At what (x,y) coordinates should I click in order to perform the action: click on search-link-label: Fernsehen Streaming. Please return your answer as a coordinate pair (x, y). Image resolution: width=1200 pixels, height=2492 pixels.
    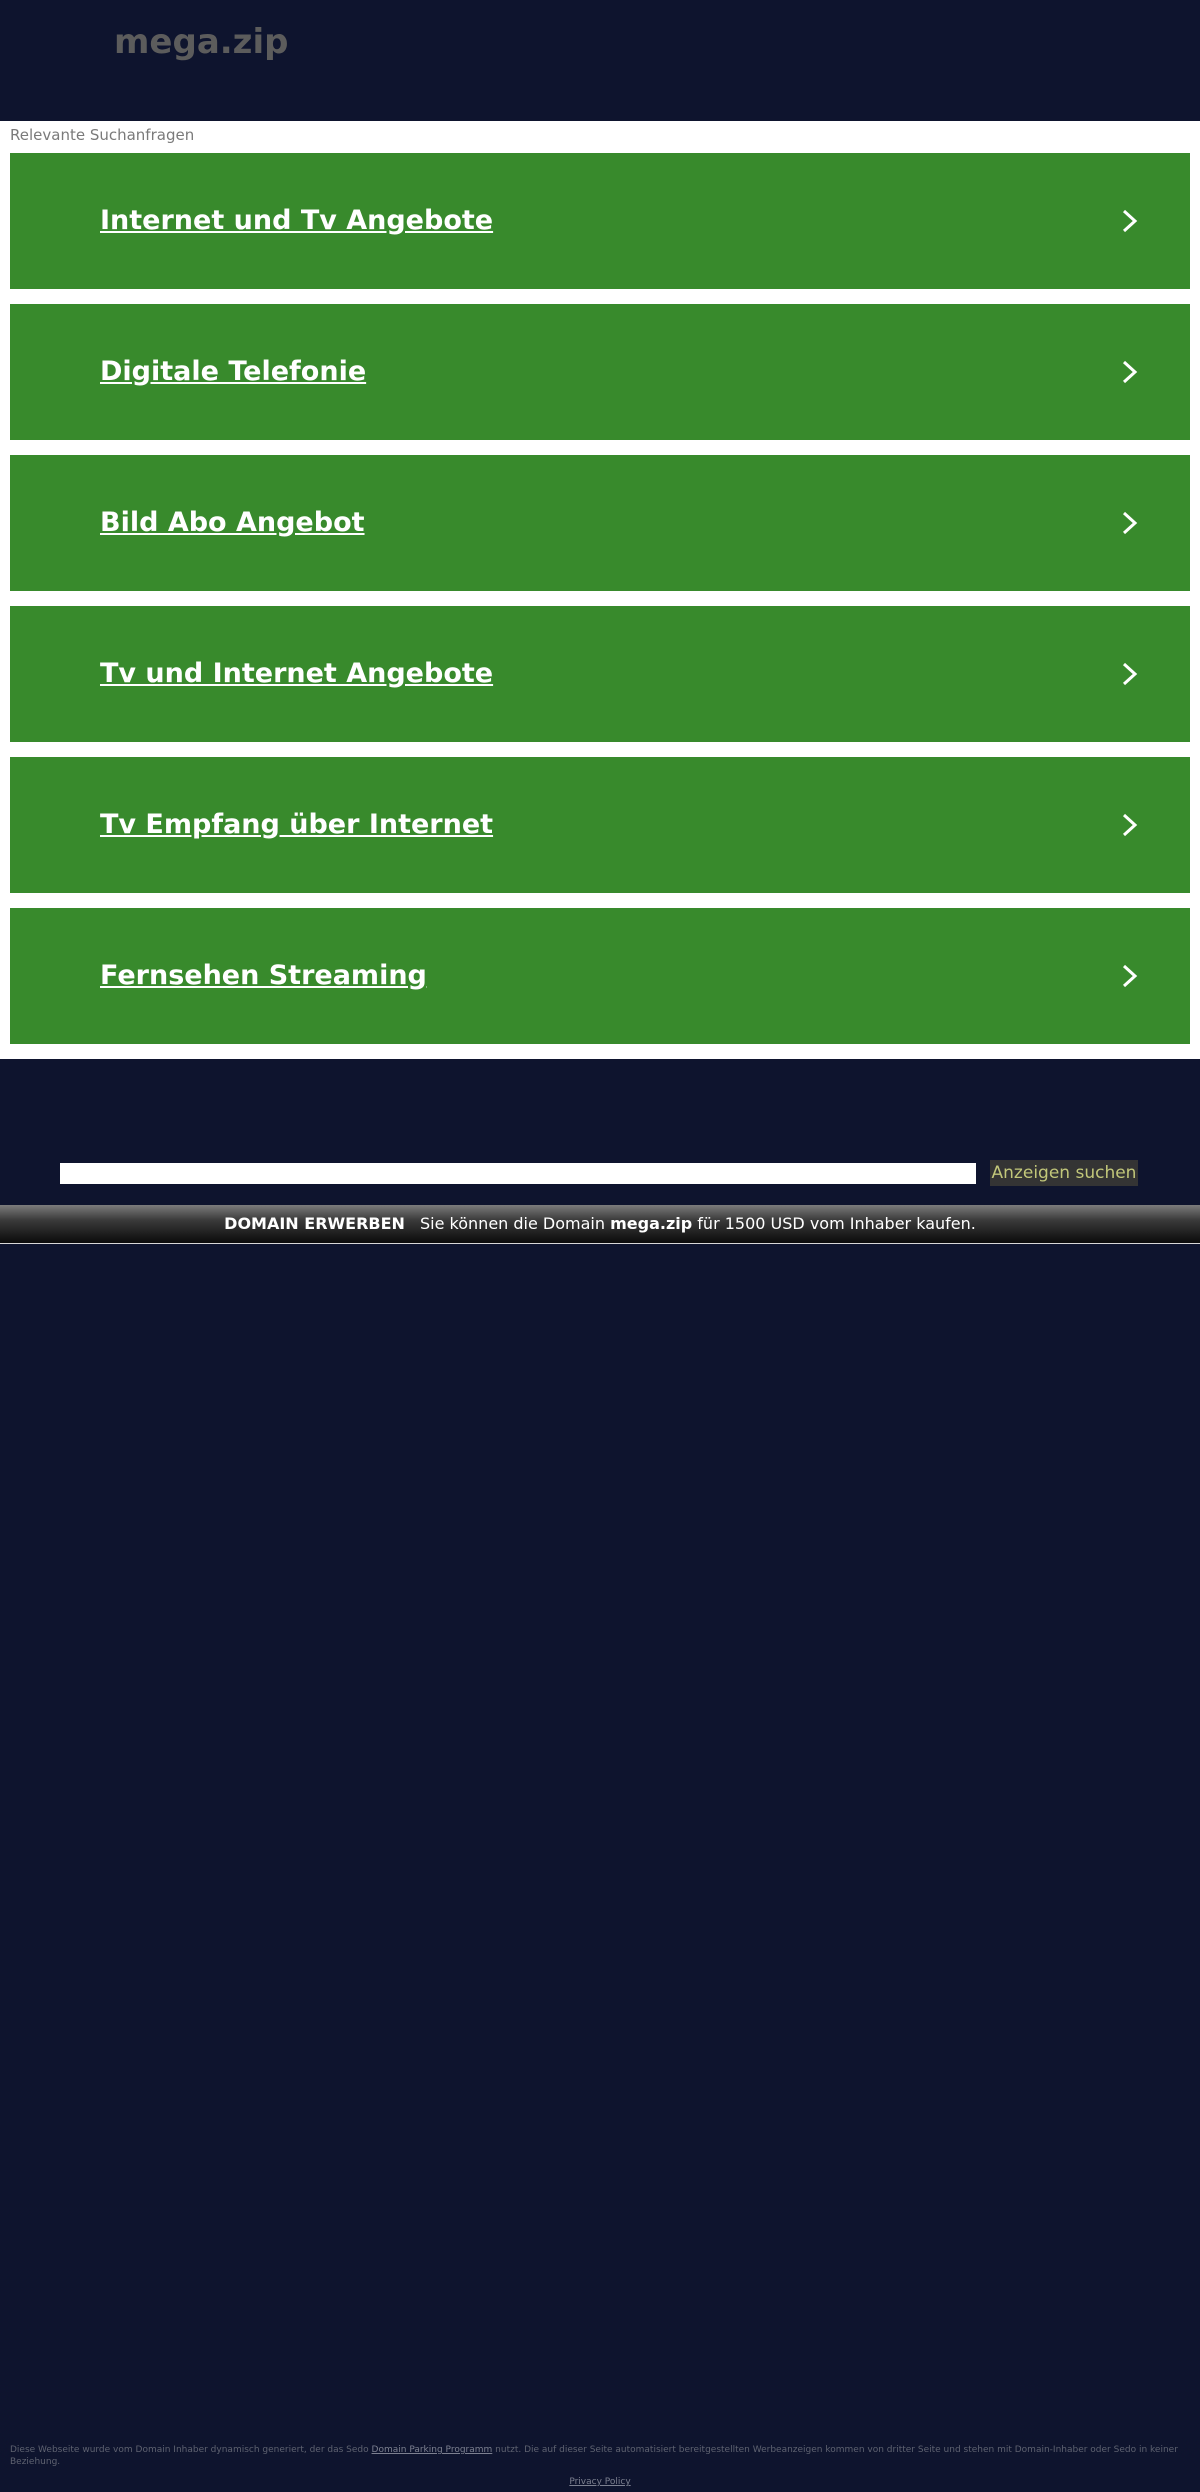
    Looking at the image, I should click on (263, 976).